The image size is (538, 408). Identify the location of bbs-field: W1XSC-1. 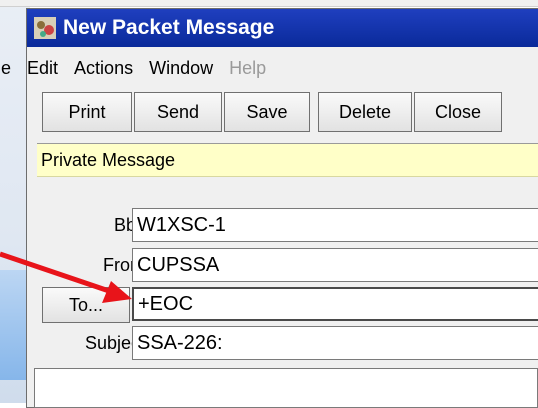
(335, 225).